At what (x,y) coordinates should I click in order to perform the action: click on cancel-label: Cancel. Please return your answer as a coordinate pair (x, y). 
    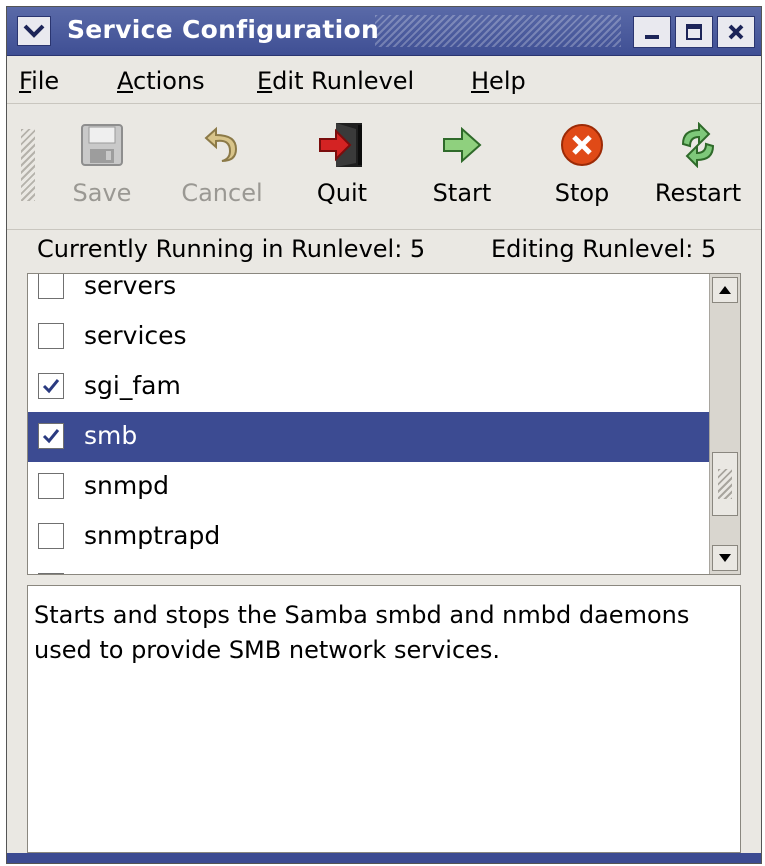
    Looking at the image, I should click on (222, 193).